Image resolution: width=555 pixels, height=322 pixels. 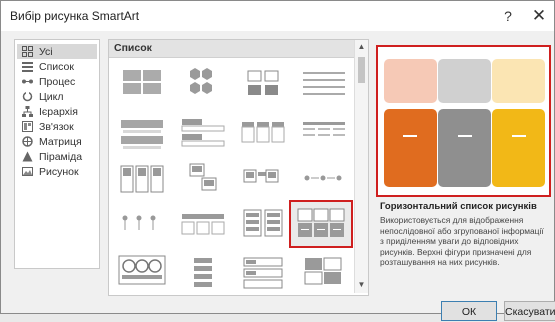 I want to click on category-label: Процес, so click(x=57, y=81).